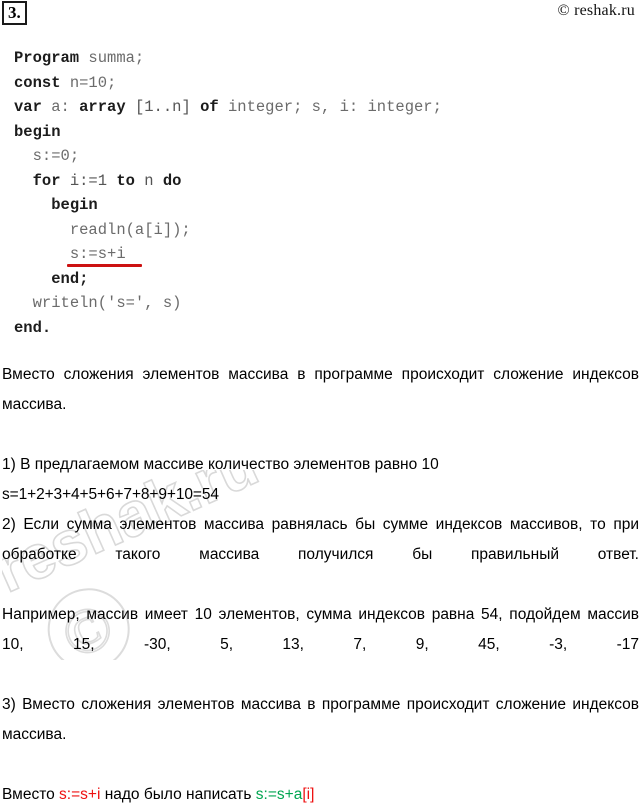 The height and width of the screenshot is (810, 641). What do you see at coordinates (153, 180) in the screenshot?
I see `code-token: n` at bounding box center [153, 180].